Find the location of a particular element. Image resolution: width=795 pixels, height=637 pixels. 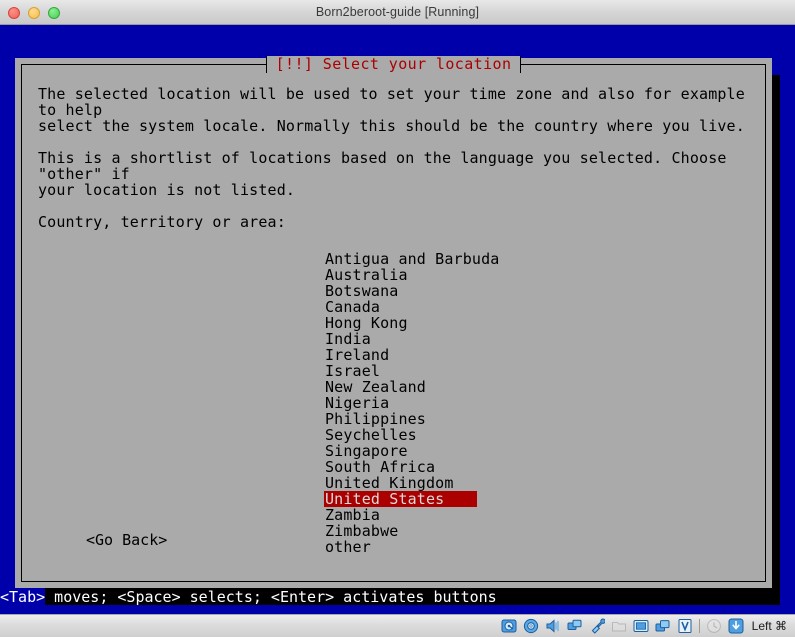

country-option: United Kingdom is located at coordinates (389, 483).